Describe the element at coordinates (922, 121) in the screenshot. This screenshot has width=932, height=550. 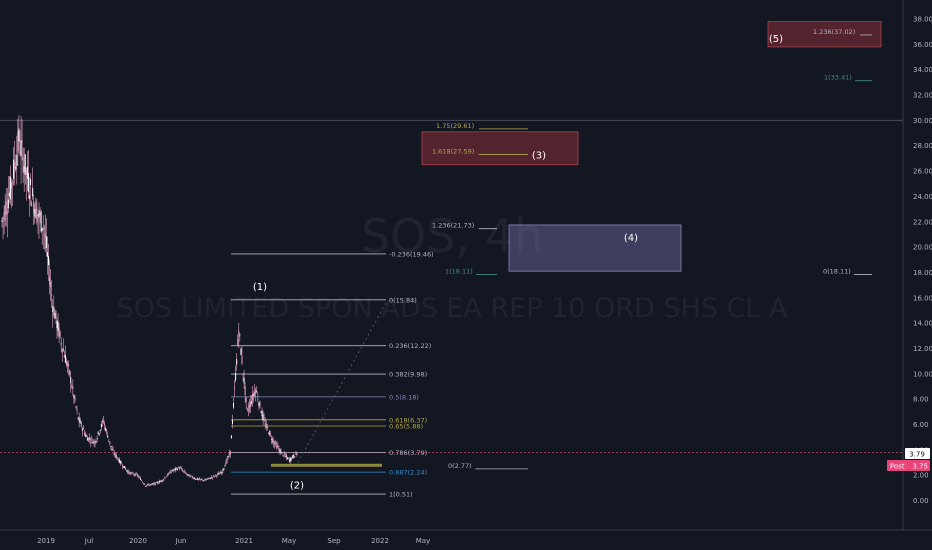
I see `y-tick-label: 30.00` at that location.